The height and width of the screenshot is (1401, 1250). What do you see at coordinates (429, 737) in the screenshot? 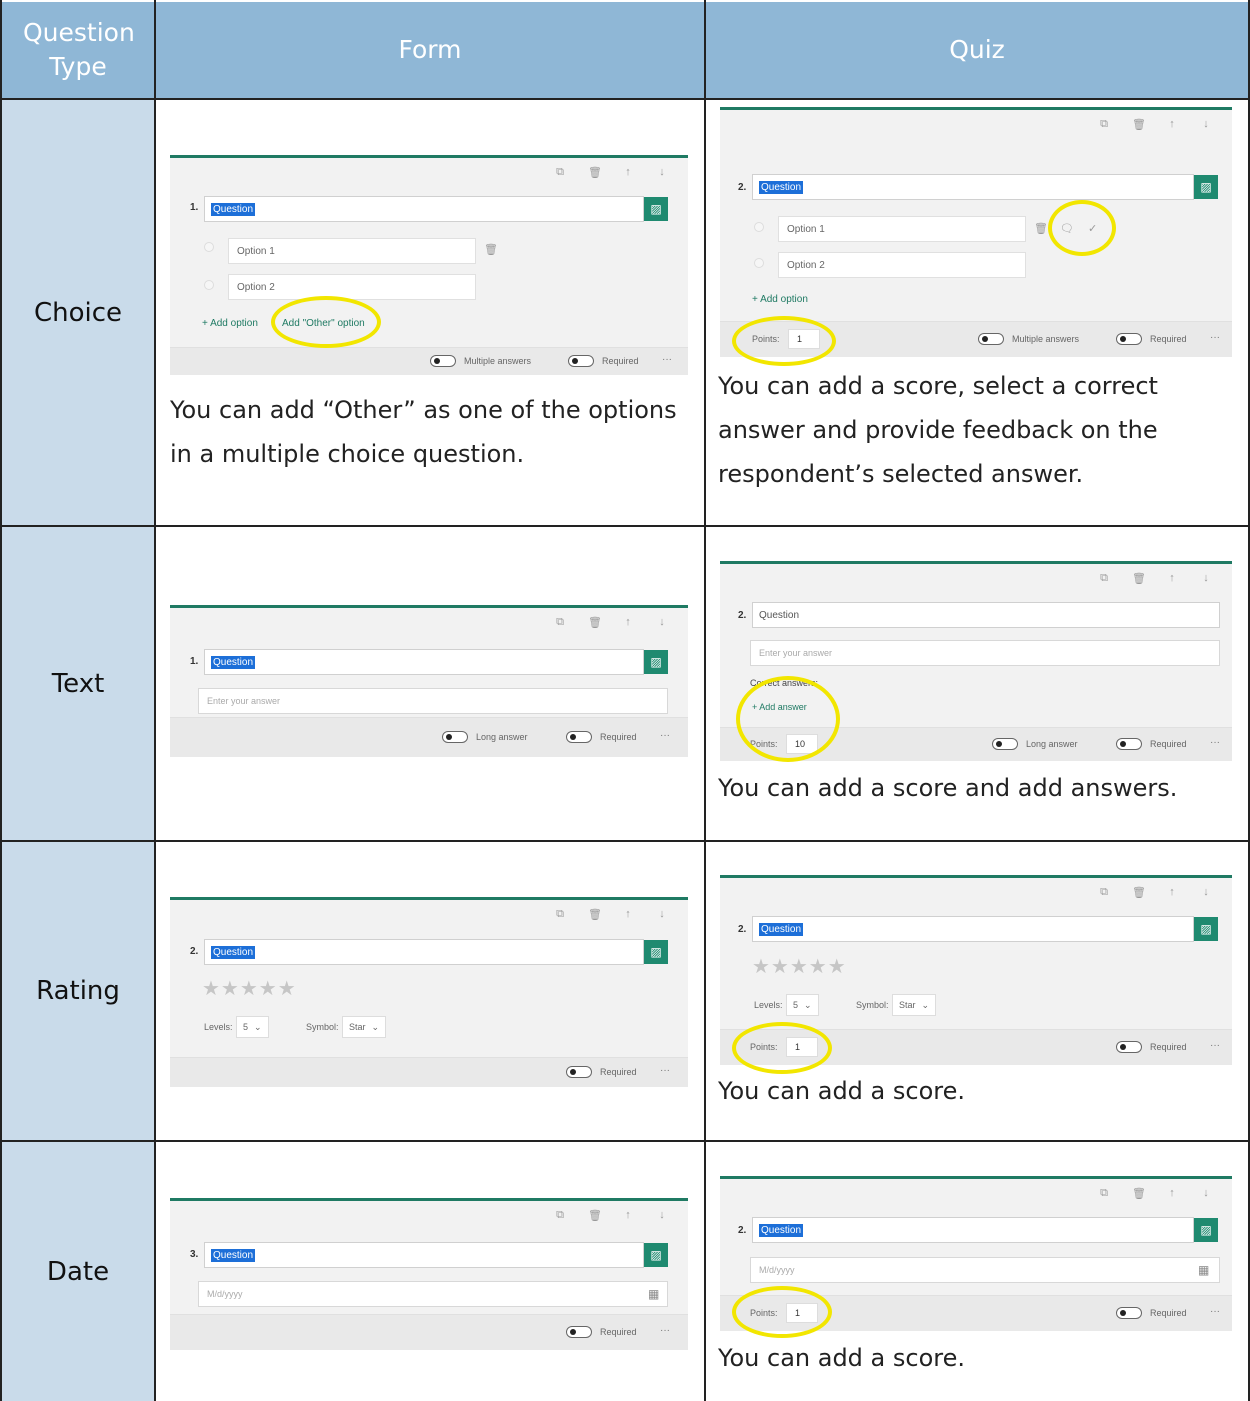
I see `card-footer: Long answer Required ···` at bounding box center [429, 737].